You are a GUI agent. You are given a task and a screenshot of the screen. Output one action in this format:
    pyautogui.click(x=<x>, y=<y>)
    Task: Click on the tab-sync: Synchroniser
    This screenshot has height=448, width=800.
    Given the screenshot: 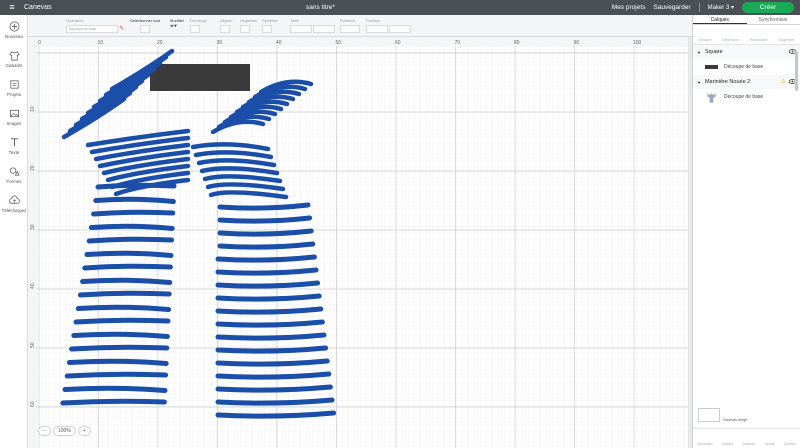 What is the action you would take?
    pyautogui.click(x=773, y=19)
    